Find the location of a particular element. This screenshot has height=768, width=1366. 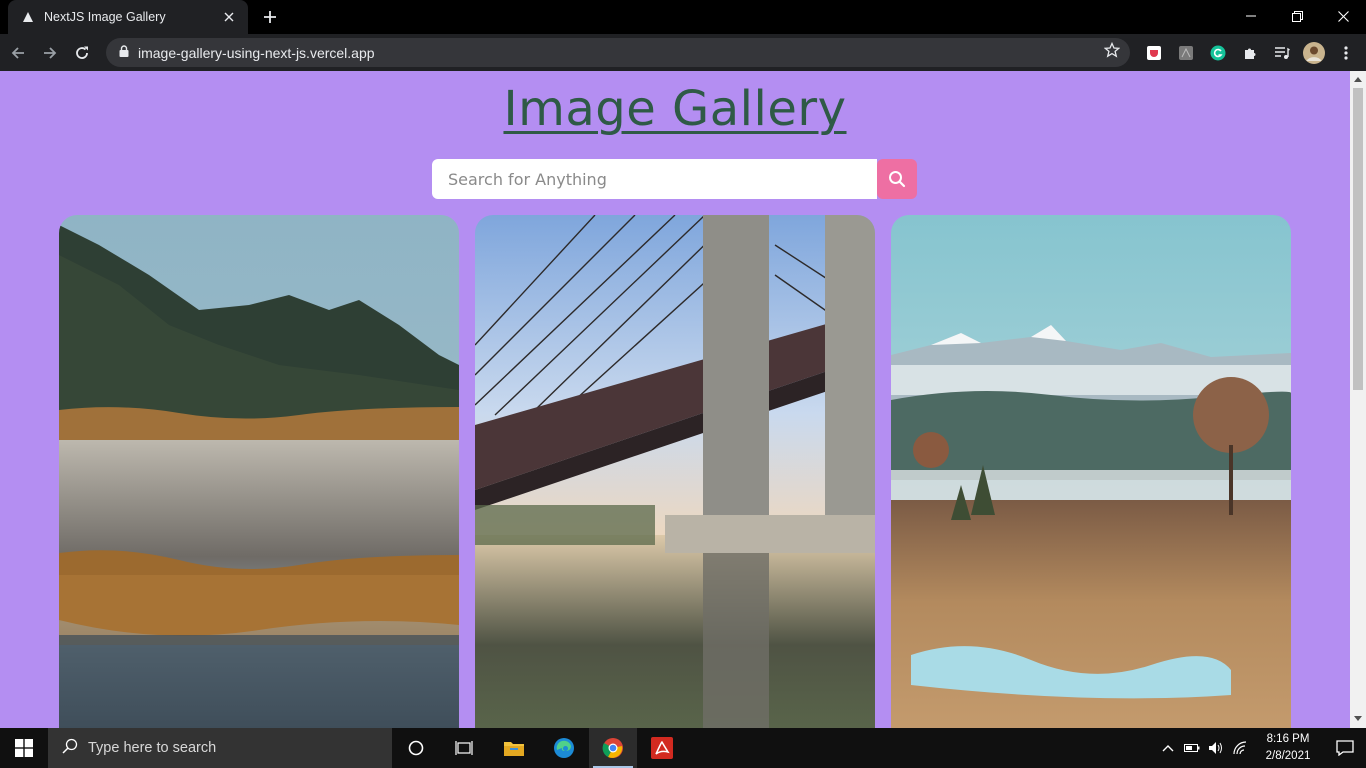

edge-browser-icon is located at coordinates (564, 748).